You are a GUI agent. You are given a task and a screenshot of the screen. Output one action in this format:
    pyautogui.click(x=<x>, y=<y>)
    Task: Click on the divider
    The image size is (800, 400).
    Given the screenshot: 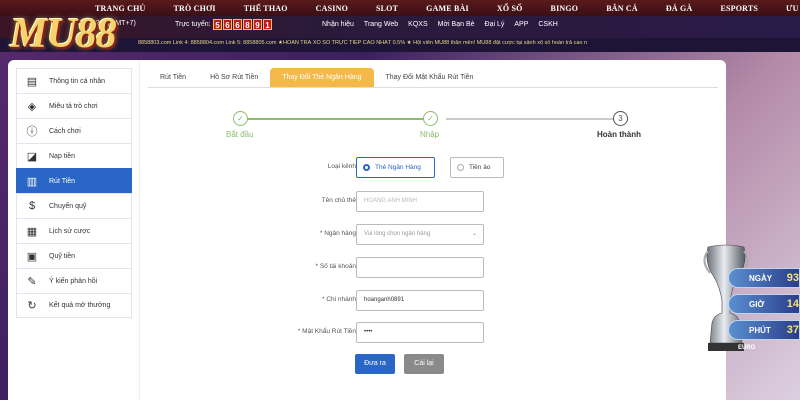 What is the action you would take?
    pyautogui.click(x=139, y=230)
    